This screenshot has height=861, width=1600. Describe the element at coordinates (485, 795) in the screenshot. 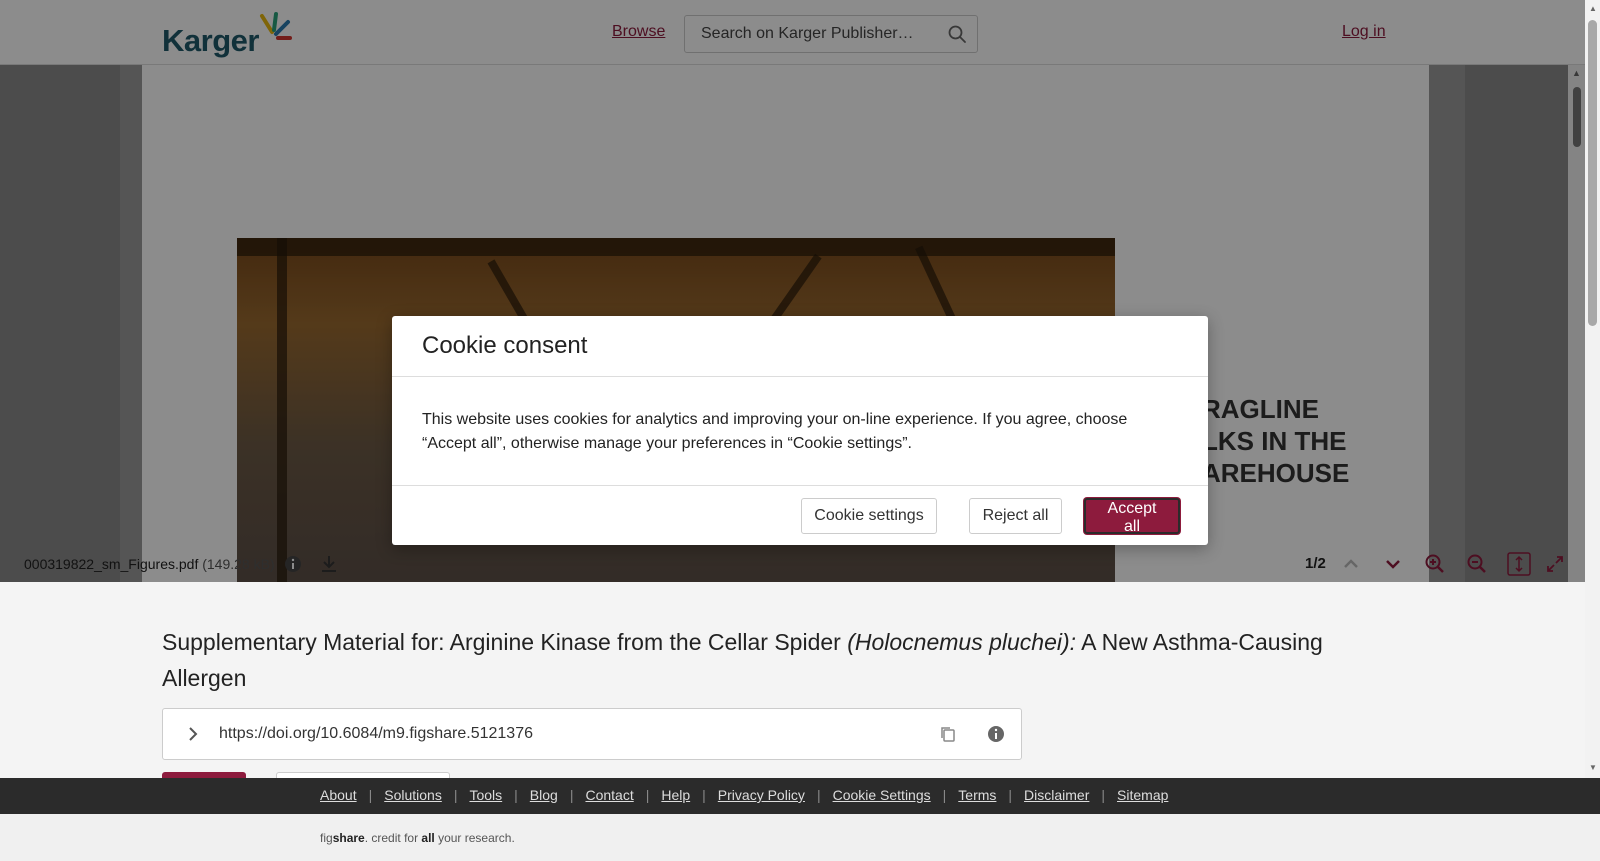

I see `footer-link-tools: Tools` at that location.